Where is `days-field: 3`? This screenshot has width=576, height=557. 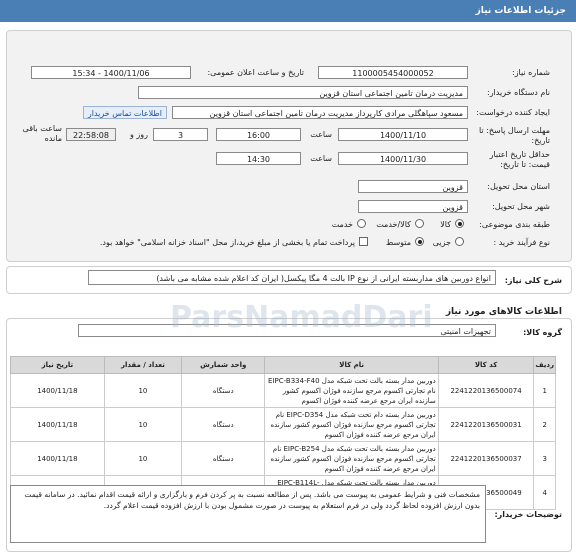 days-field: 3 is located at coordinates (180, 134).